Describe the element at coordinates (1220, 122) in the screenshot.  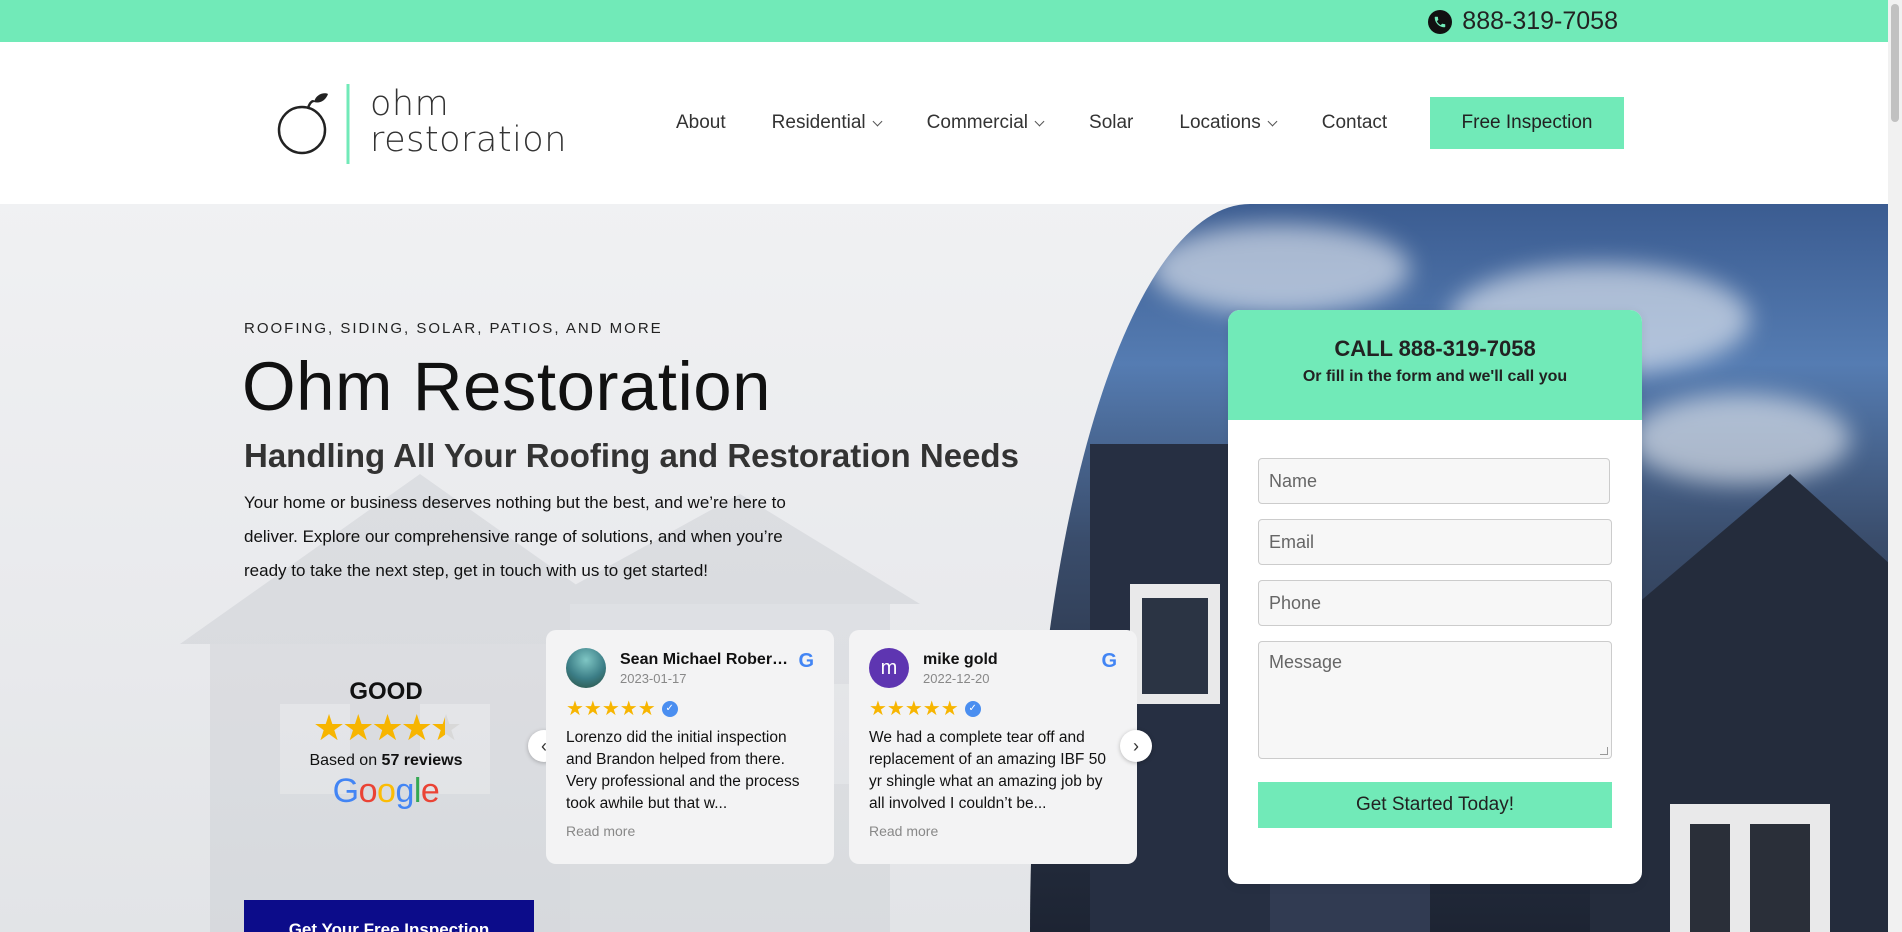
I see `nav-locations-label: Locations` at that location.